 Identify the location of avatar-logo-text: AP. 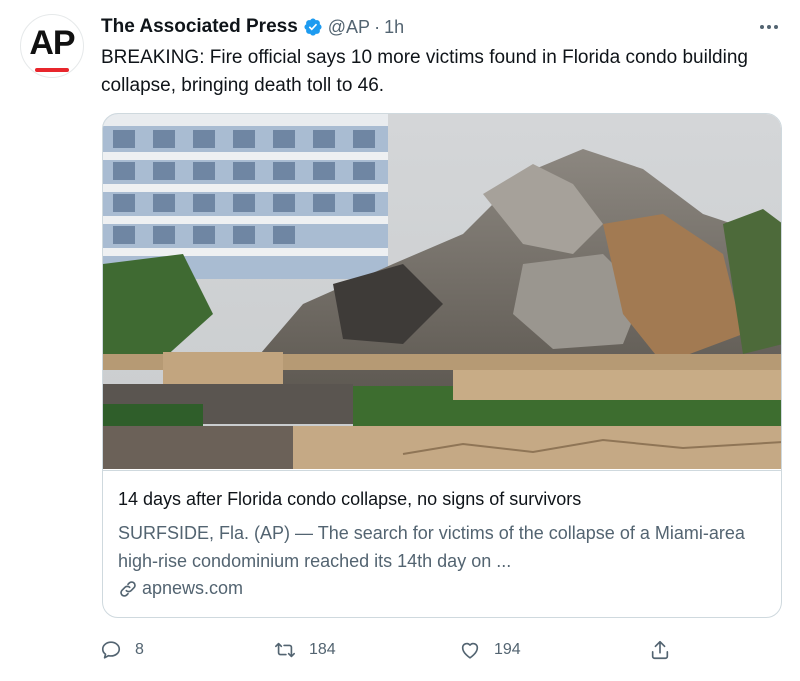
(52, 43).